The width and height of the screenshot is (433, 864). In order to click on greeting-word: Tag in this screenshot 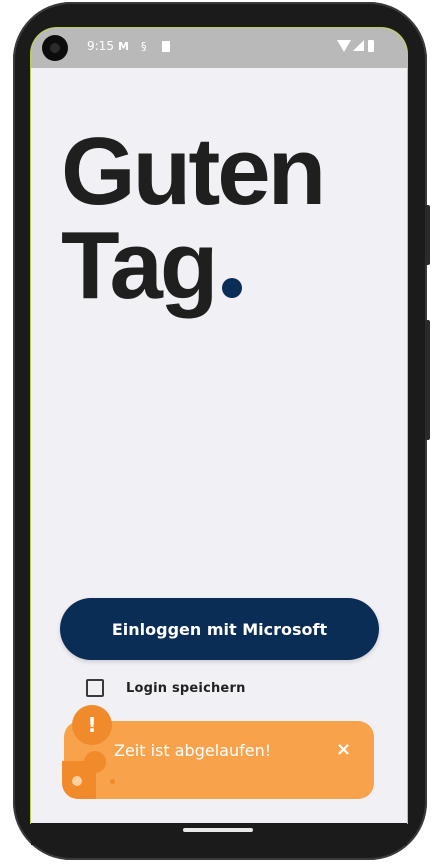, I will do `click(140, 265)`.